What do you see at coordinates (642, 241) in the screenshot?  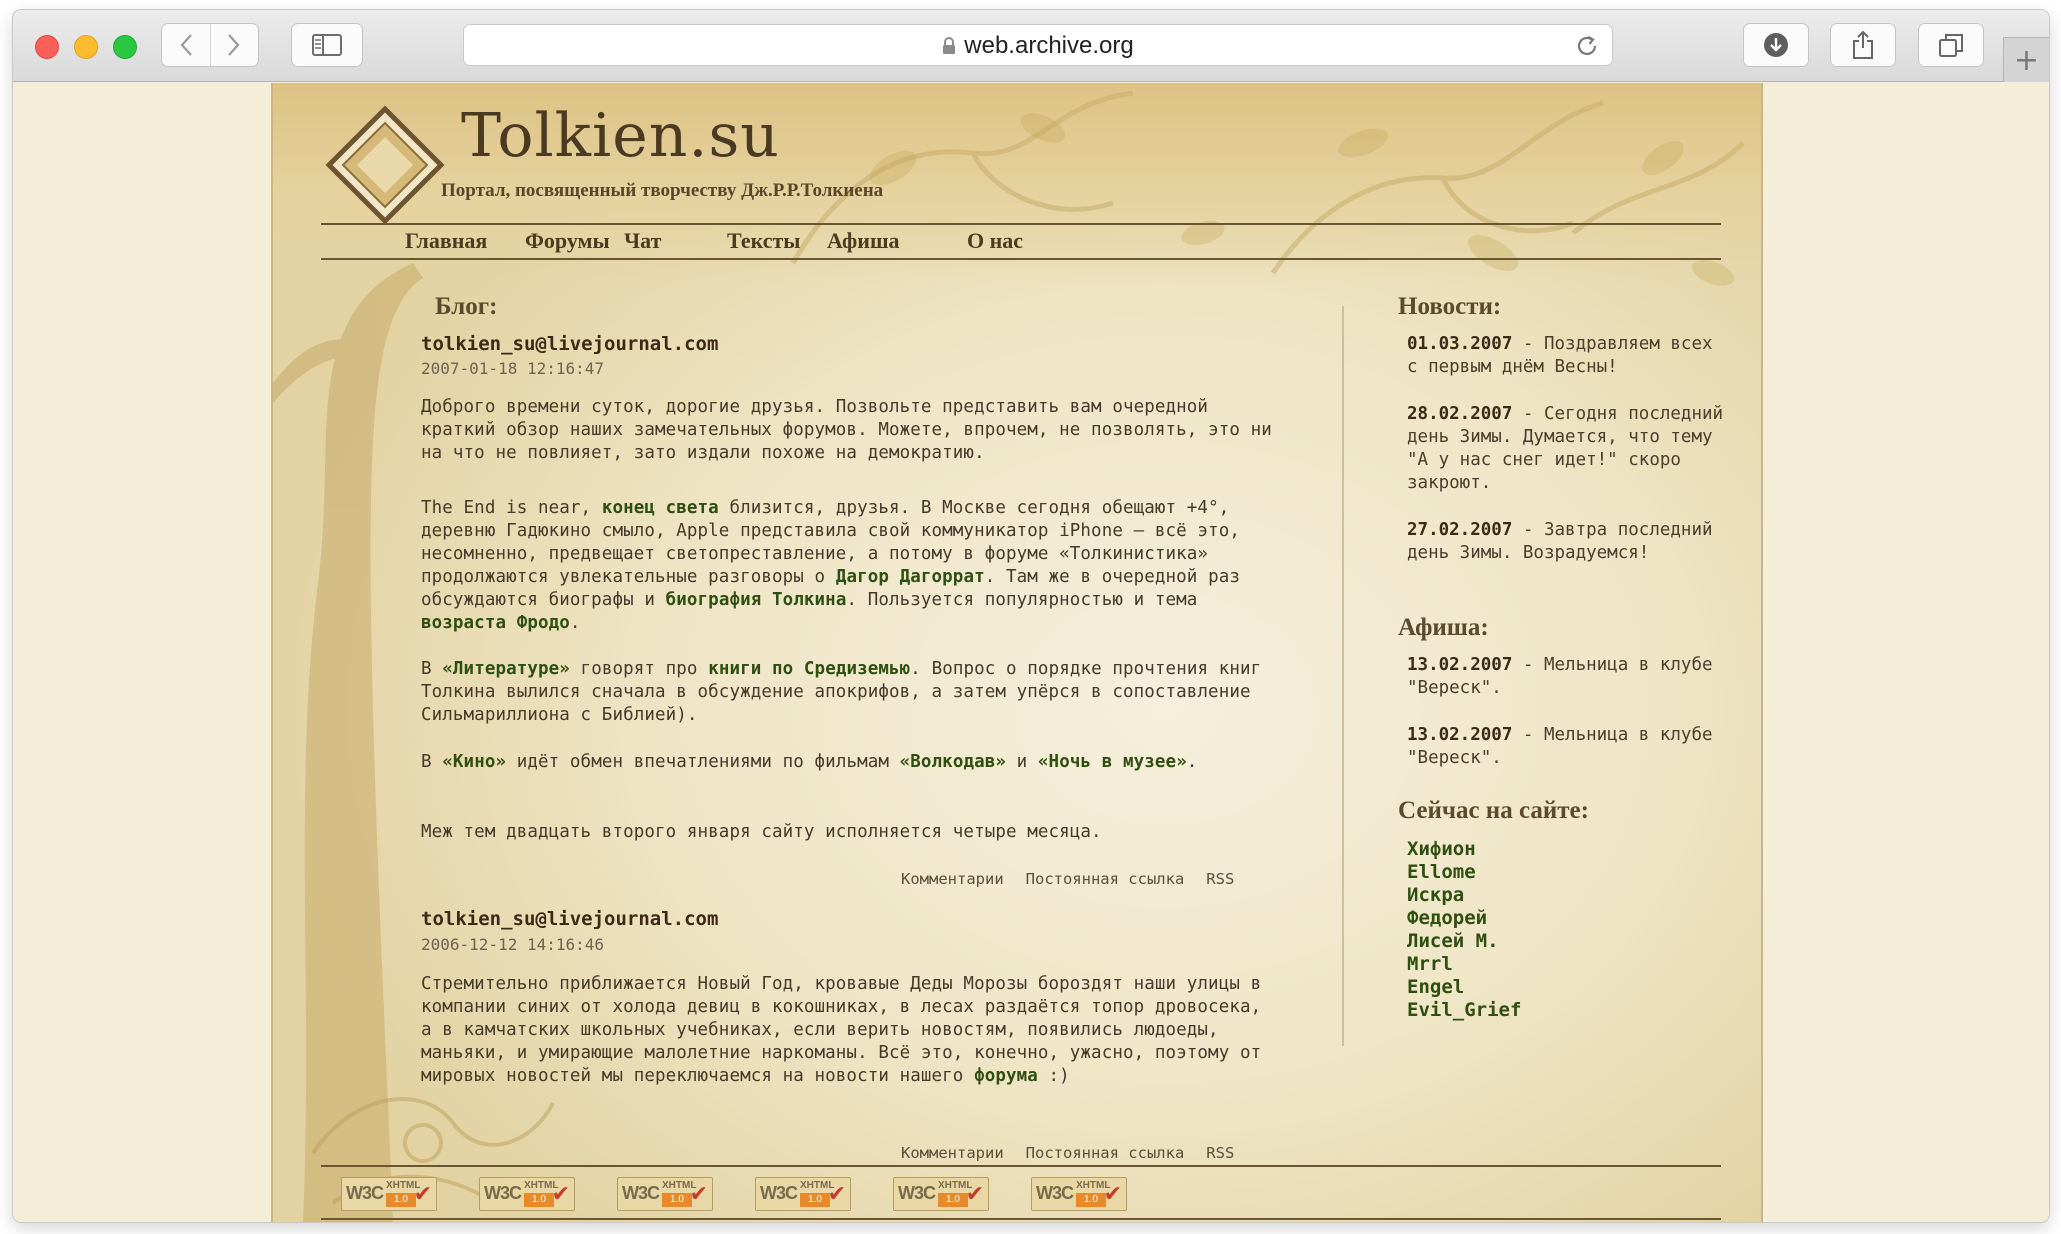 I see `nav-item-chat: Чат` at bounding box center [642, 241].